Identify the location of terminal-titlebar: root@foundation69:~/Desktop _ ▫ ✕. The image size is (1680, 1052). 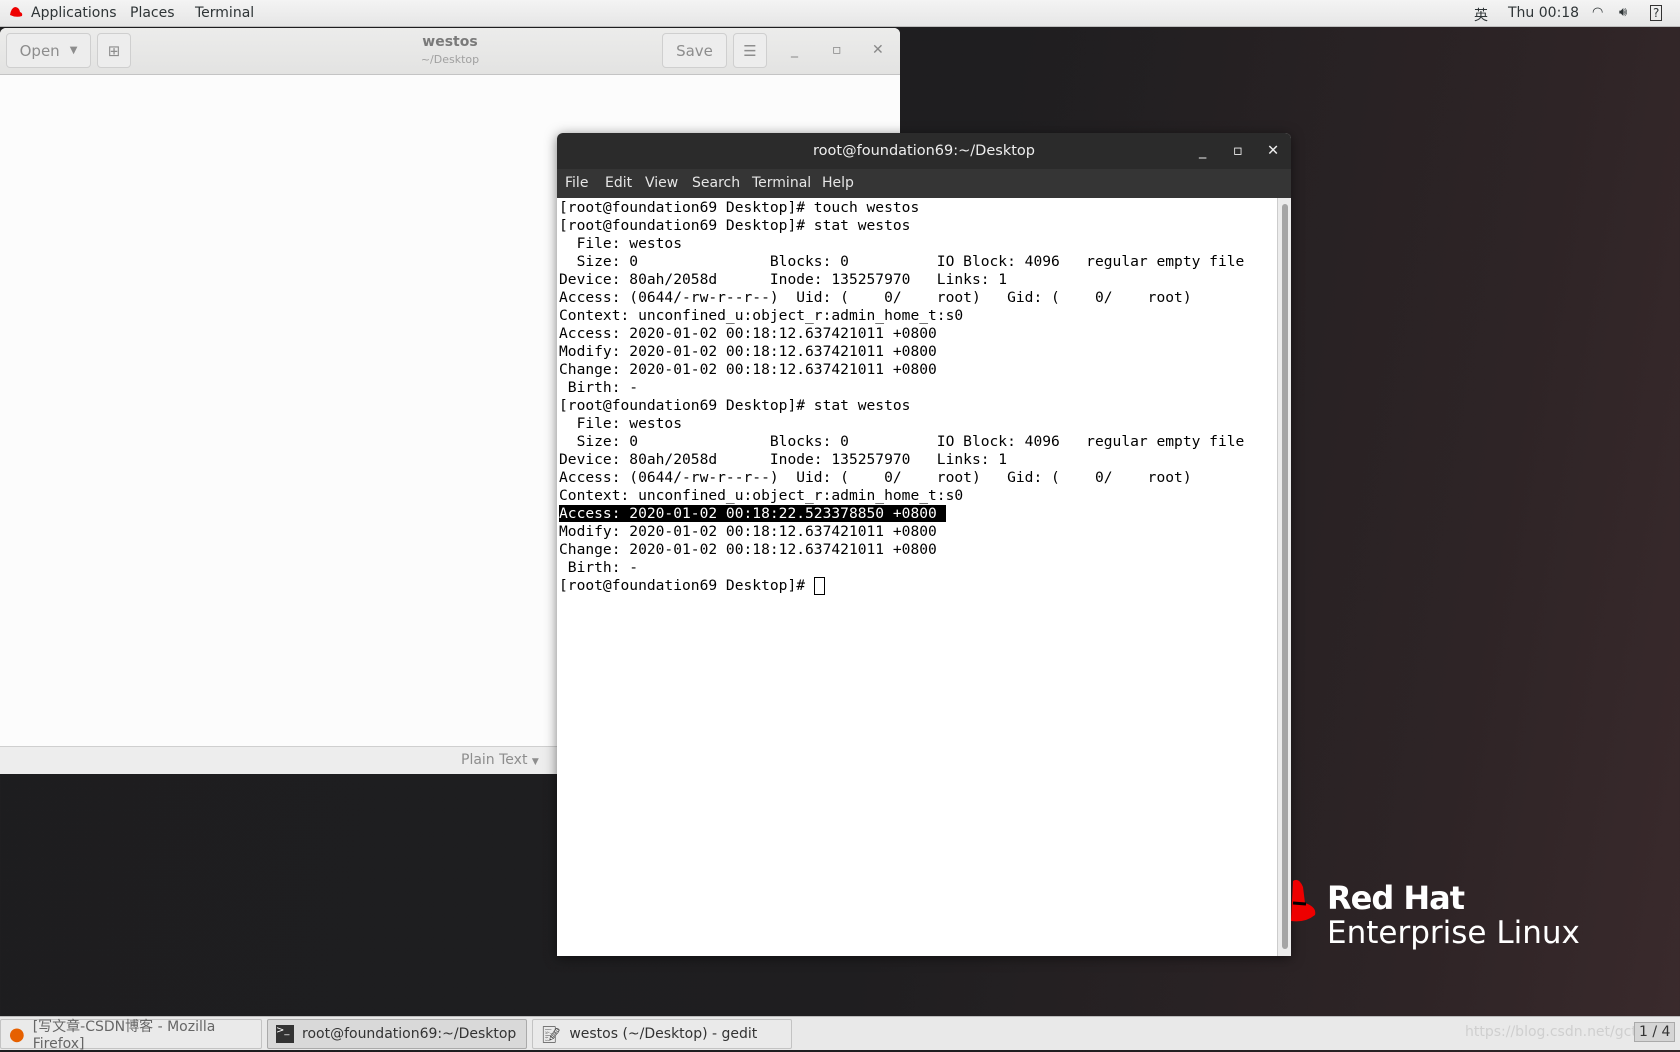
(924, 151).